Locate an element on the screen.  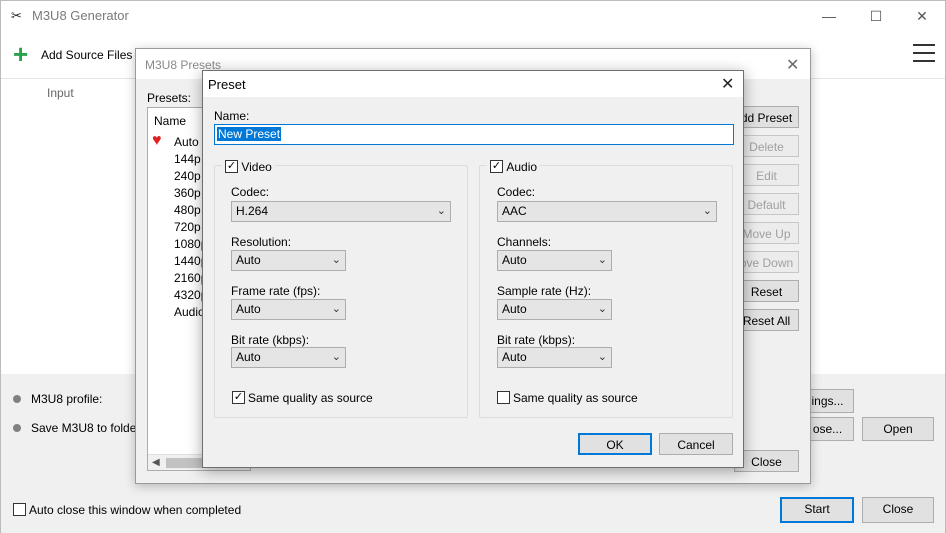
video-bitrate-select: Auto ⌄ is located at coordinates (288, 357).